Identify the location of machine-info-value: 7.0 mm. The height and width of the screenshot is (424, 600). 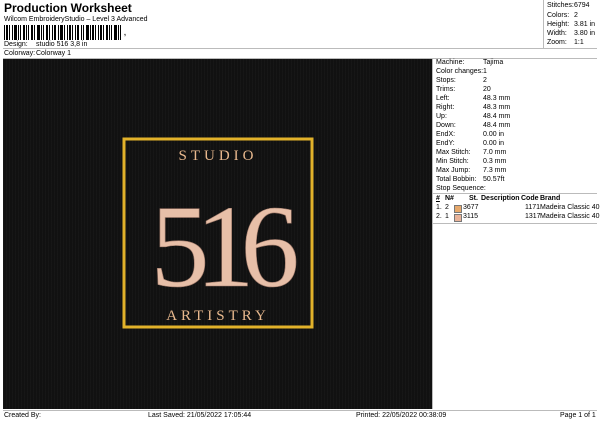
(495, 152).